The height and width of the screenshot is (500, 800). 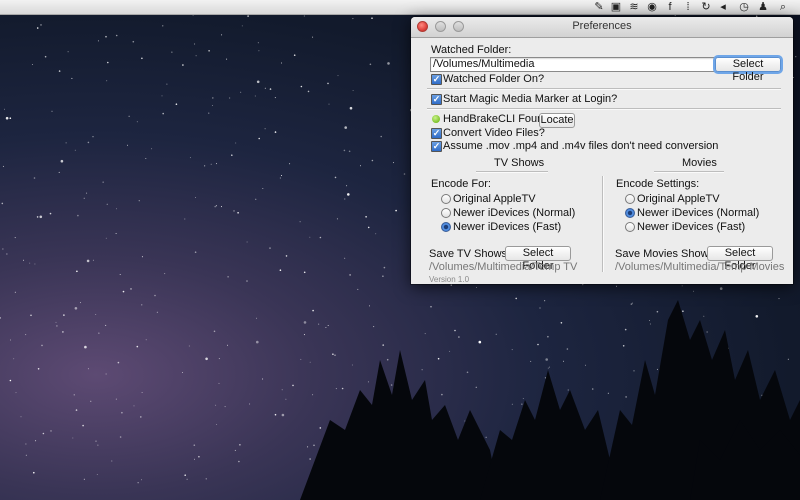 I want to click on watched-folder-on-checkbox: ✓, so click(x=436, y=79).